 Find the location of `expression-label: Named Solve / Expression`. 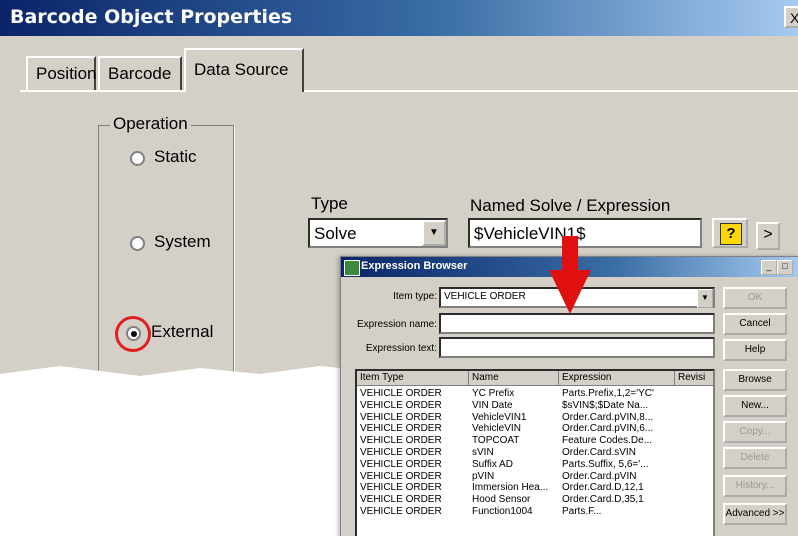

expression-label: Named Solve / Expression is located at coordinates (570, 205).